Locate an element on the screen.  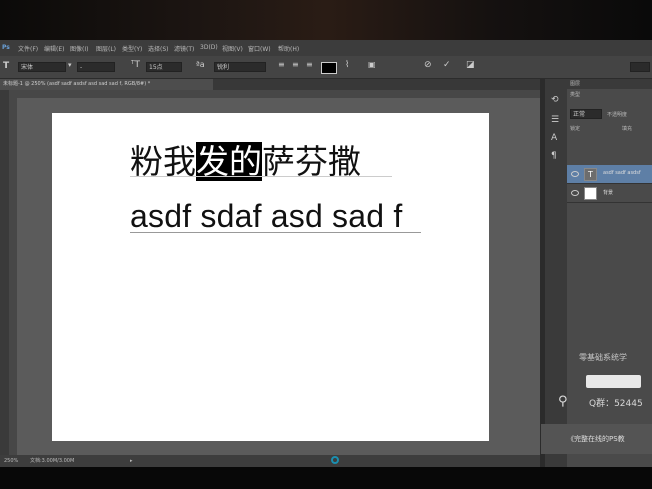
status-arrow-icon: ▸ is located at coordinates (131, 461).